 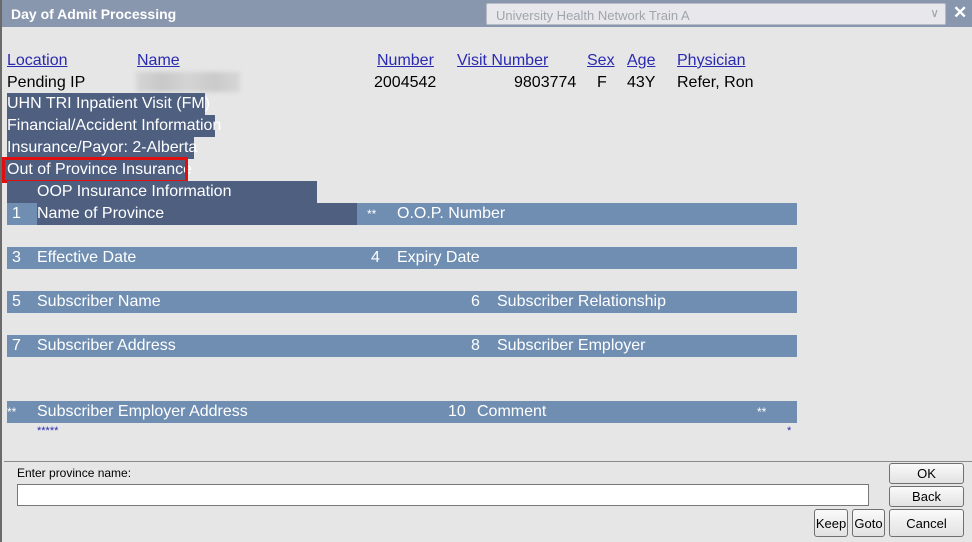 I want to click on column-number: Number, so click(x=405, y=61).